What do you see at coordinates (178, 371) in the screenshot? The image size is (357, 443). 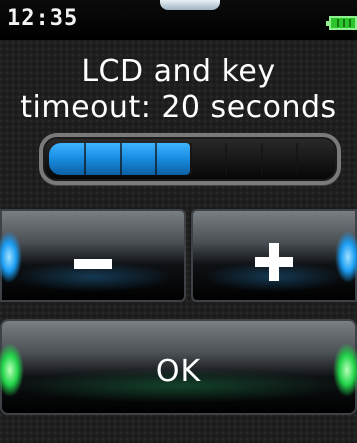 I see `ok-label: OK` at bounding box center [178, 371].